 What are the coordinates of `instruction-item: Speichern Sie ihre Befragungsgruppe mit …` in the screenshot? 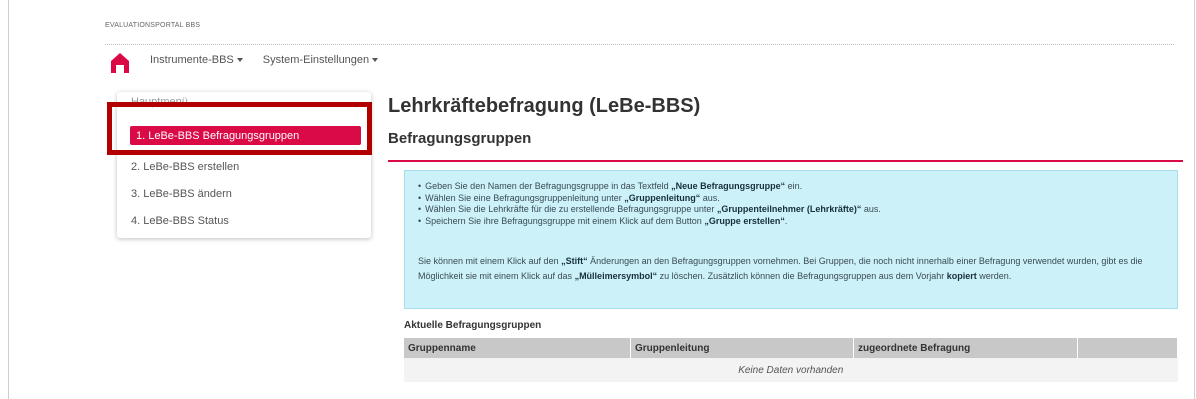 It's located at (649, 222).